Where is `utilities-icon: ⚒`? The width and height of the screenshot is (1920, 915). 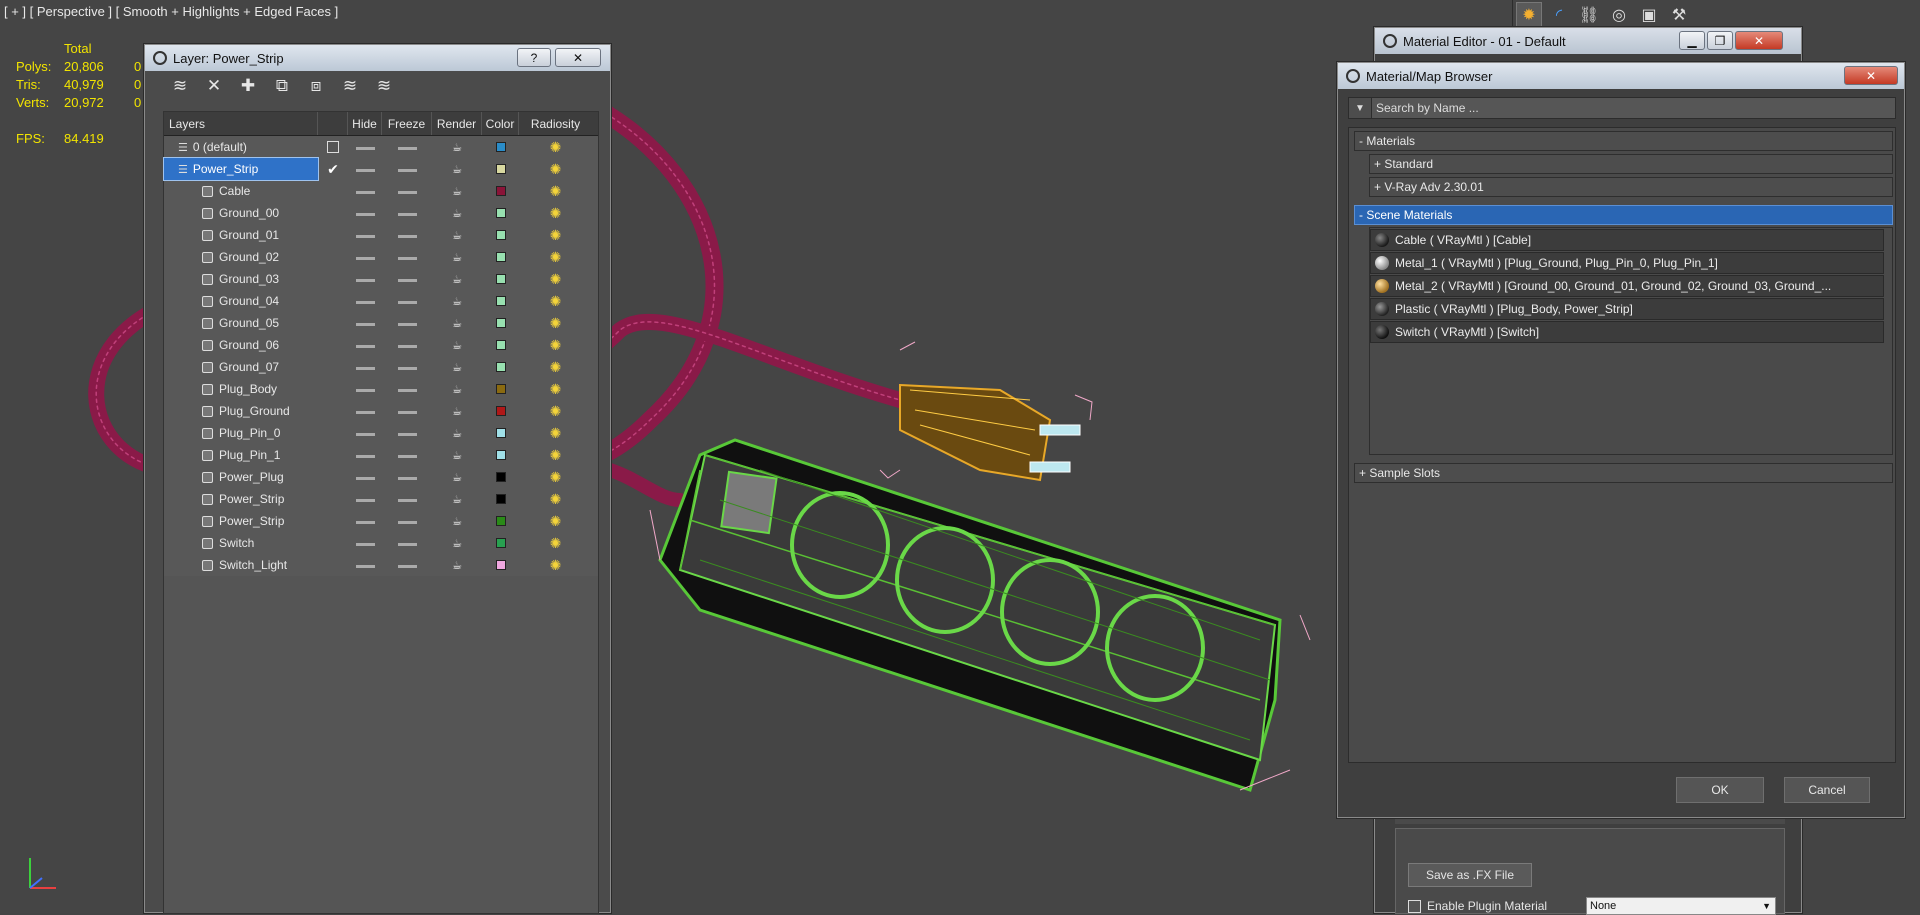 utilities-icon: ⚒ is located at coordinates (1679, 15).